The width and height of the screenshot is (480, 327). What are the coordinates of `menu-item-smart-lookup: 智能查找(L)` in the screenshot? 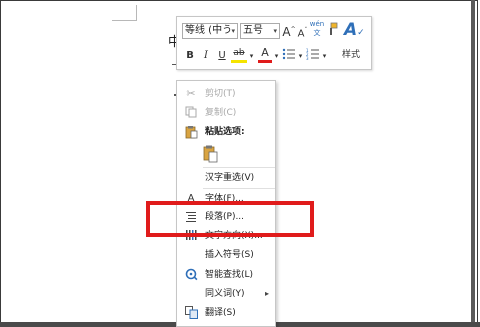 It's located at (226, 275).